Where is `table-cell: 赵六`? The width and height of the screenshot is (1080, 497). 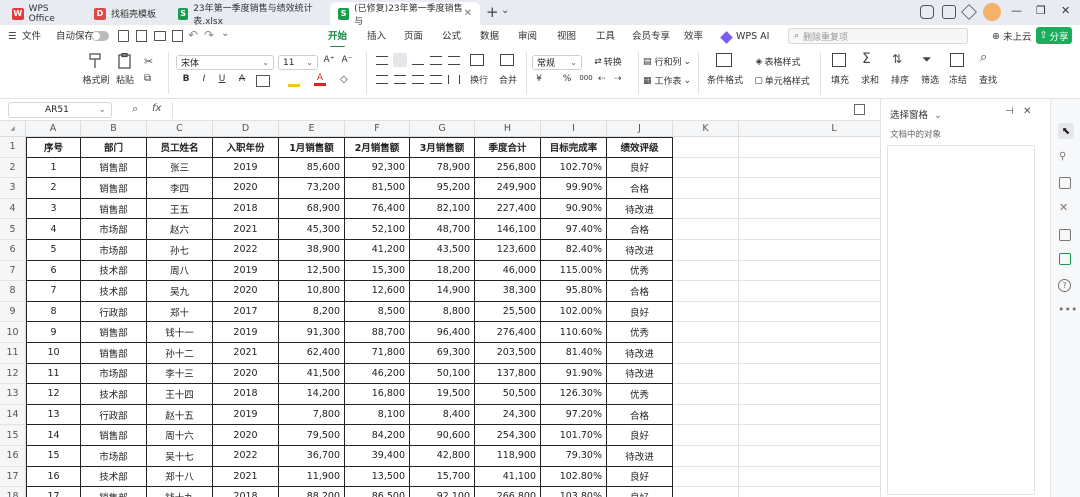
table-cell: 赵六 is located at coordinates (180, 229).